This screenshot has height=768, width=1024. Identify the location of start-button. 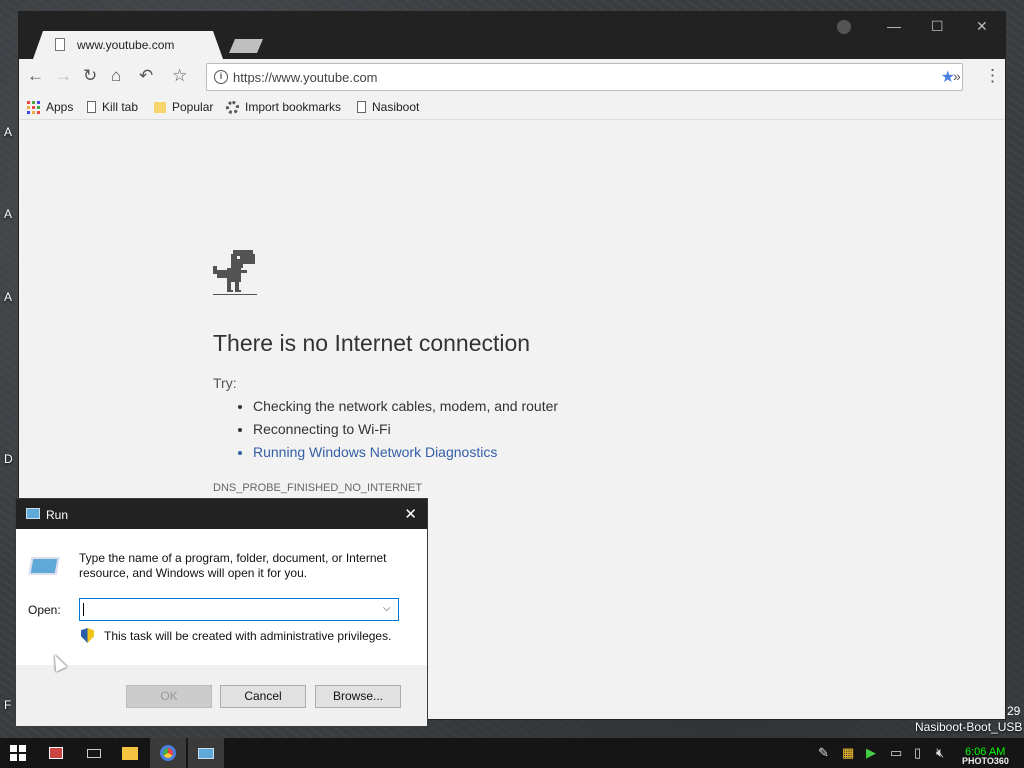
(18, 753).